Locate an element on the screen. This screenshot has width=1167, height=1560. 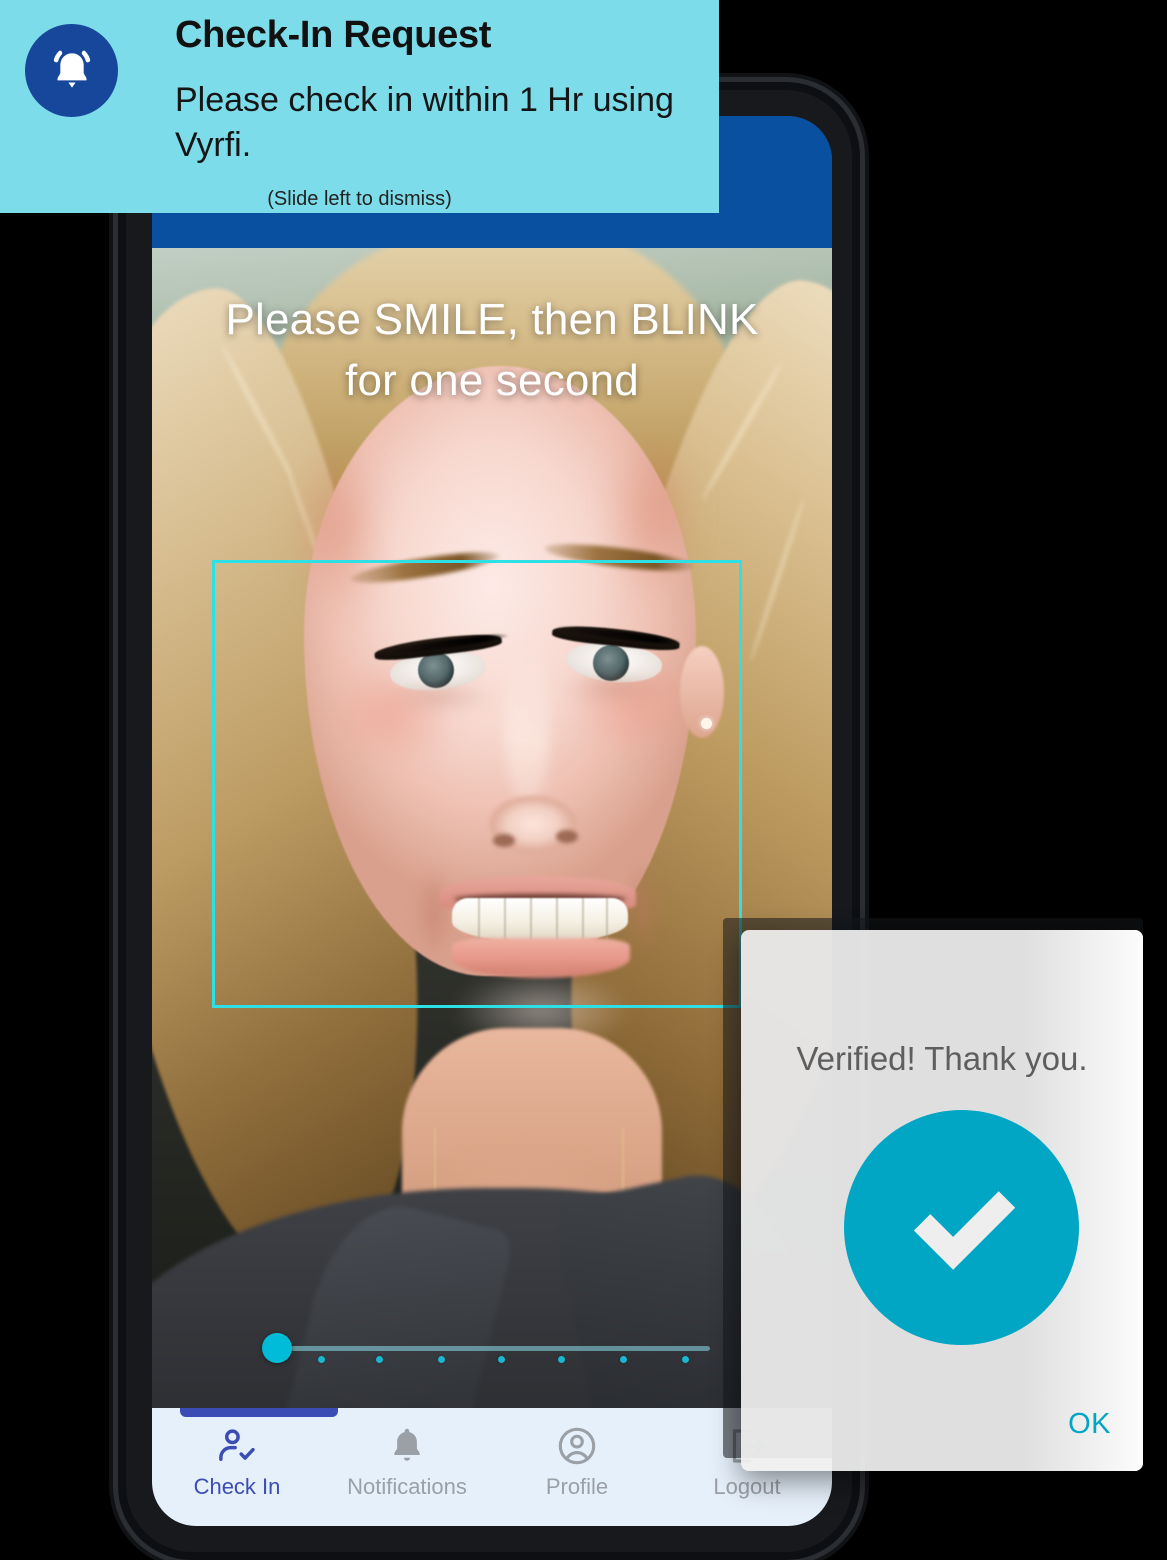
camera-prompt-text: Please SMILE, then BLINK for one second is located at coordinates (492, 350).